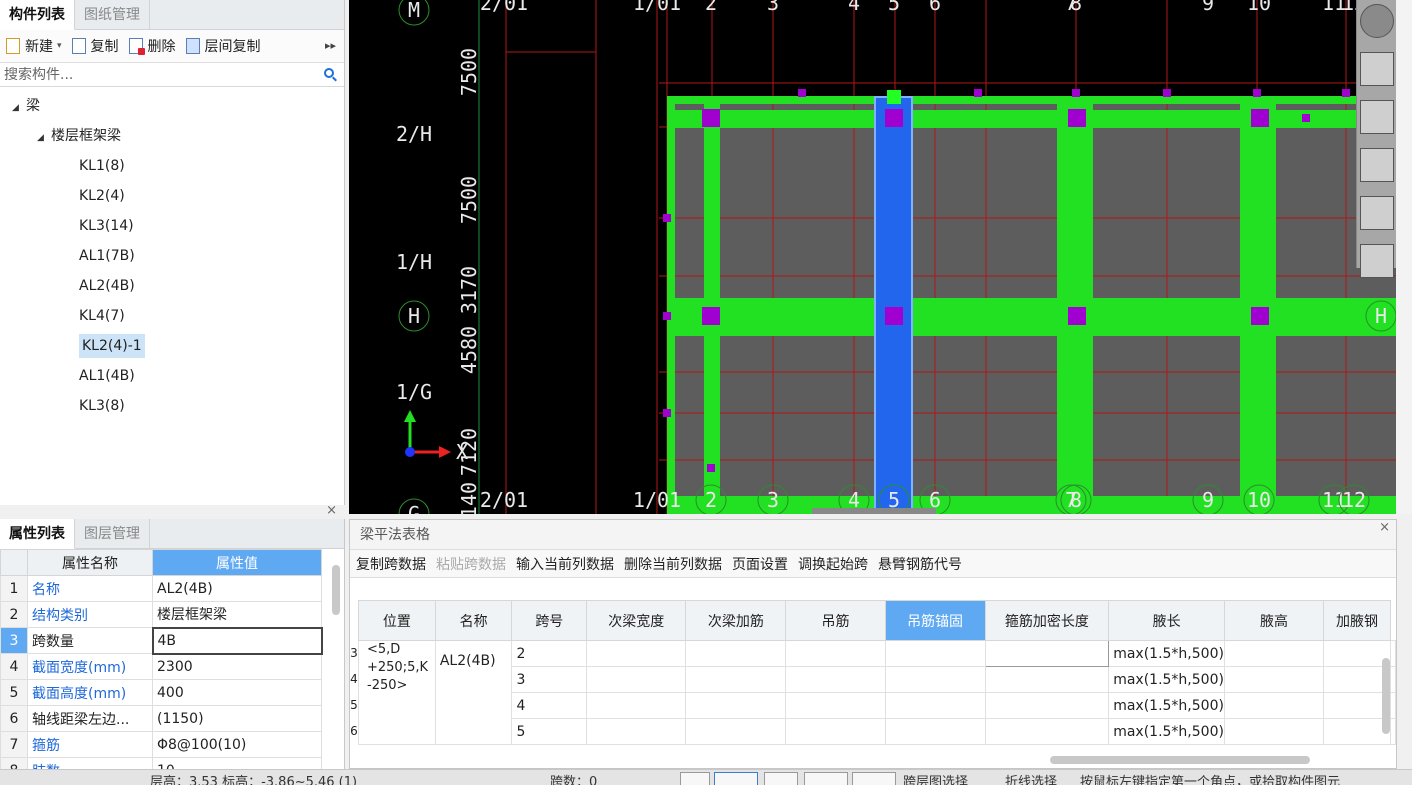  I want to click on table-toolbar-button: 粘贴跨数据, so click(471, 564).